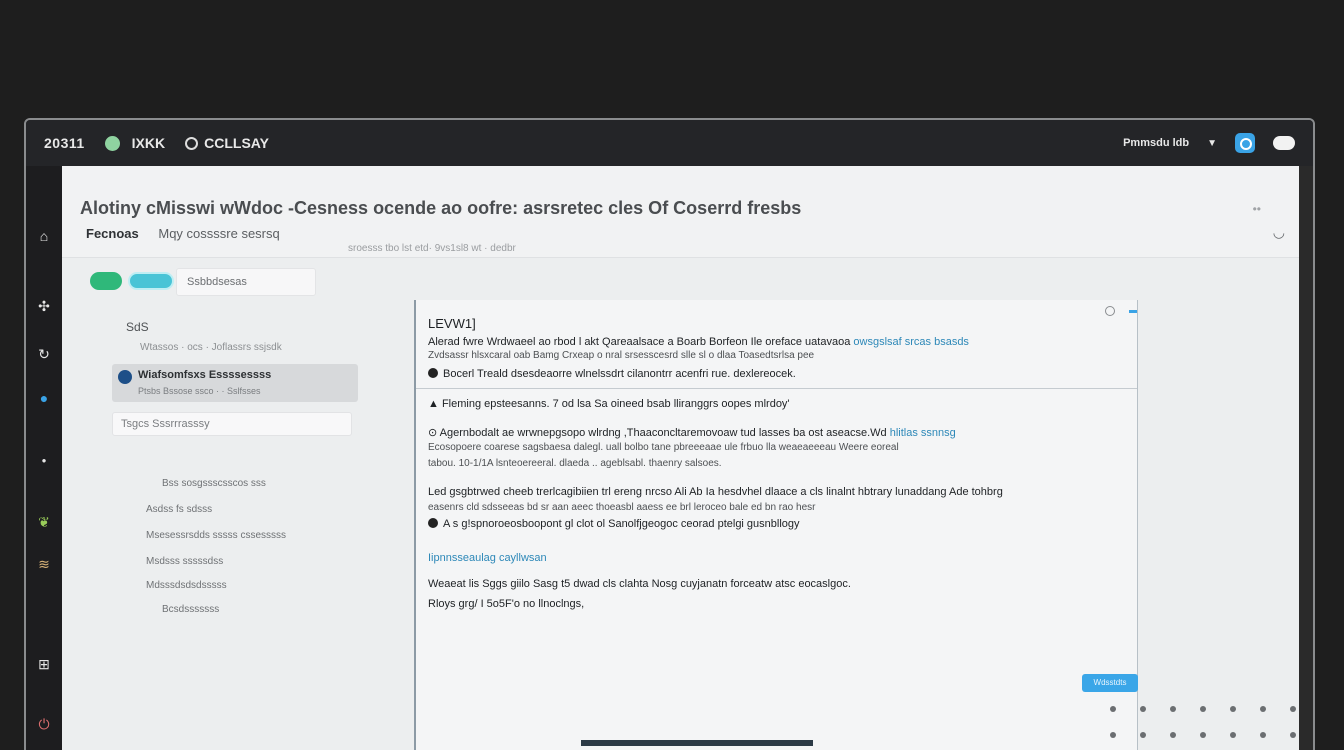 Image resolution: width=1344 pixels, height=750 pixels. Describe the element at coordinates (192, 143) in the screenshot. I see `circle-icon` at that location.